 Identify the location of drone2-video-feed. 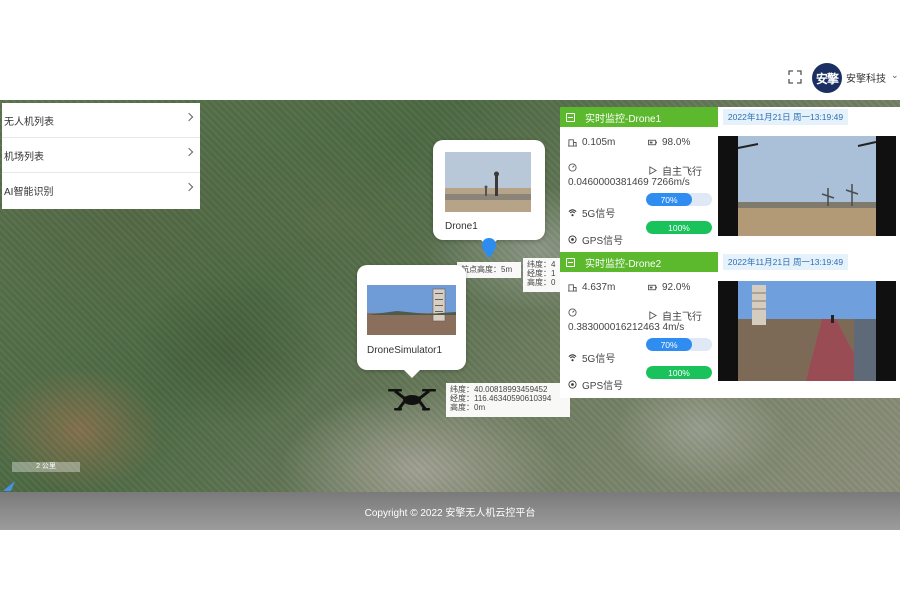
(807, 331).